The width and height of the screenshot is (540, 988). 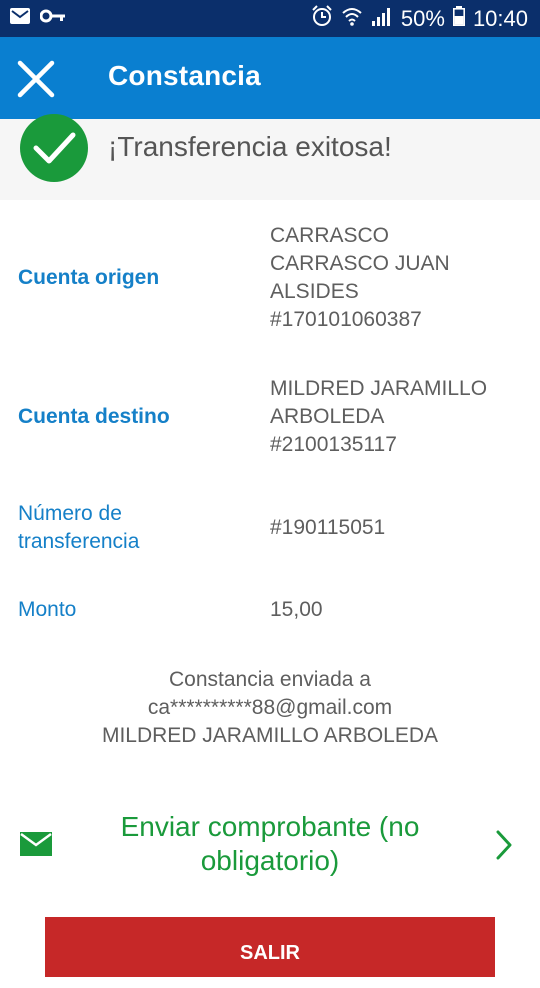 What do you see at coordinates (322, 19) in the screenshot?
I see `alarm-icon` at bounding box center [322, 19].